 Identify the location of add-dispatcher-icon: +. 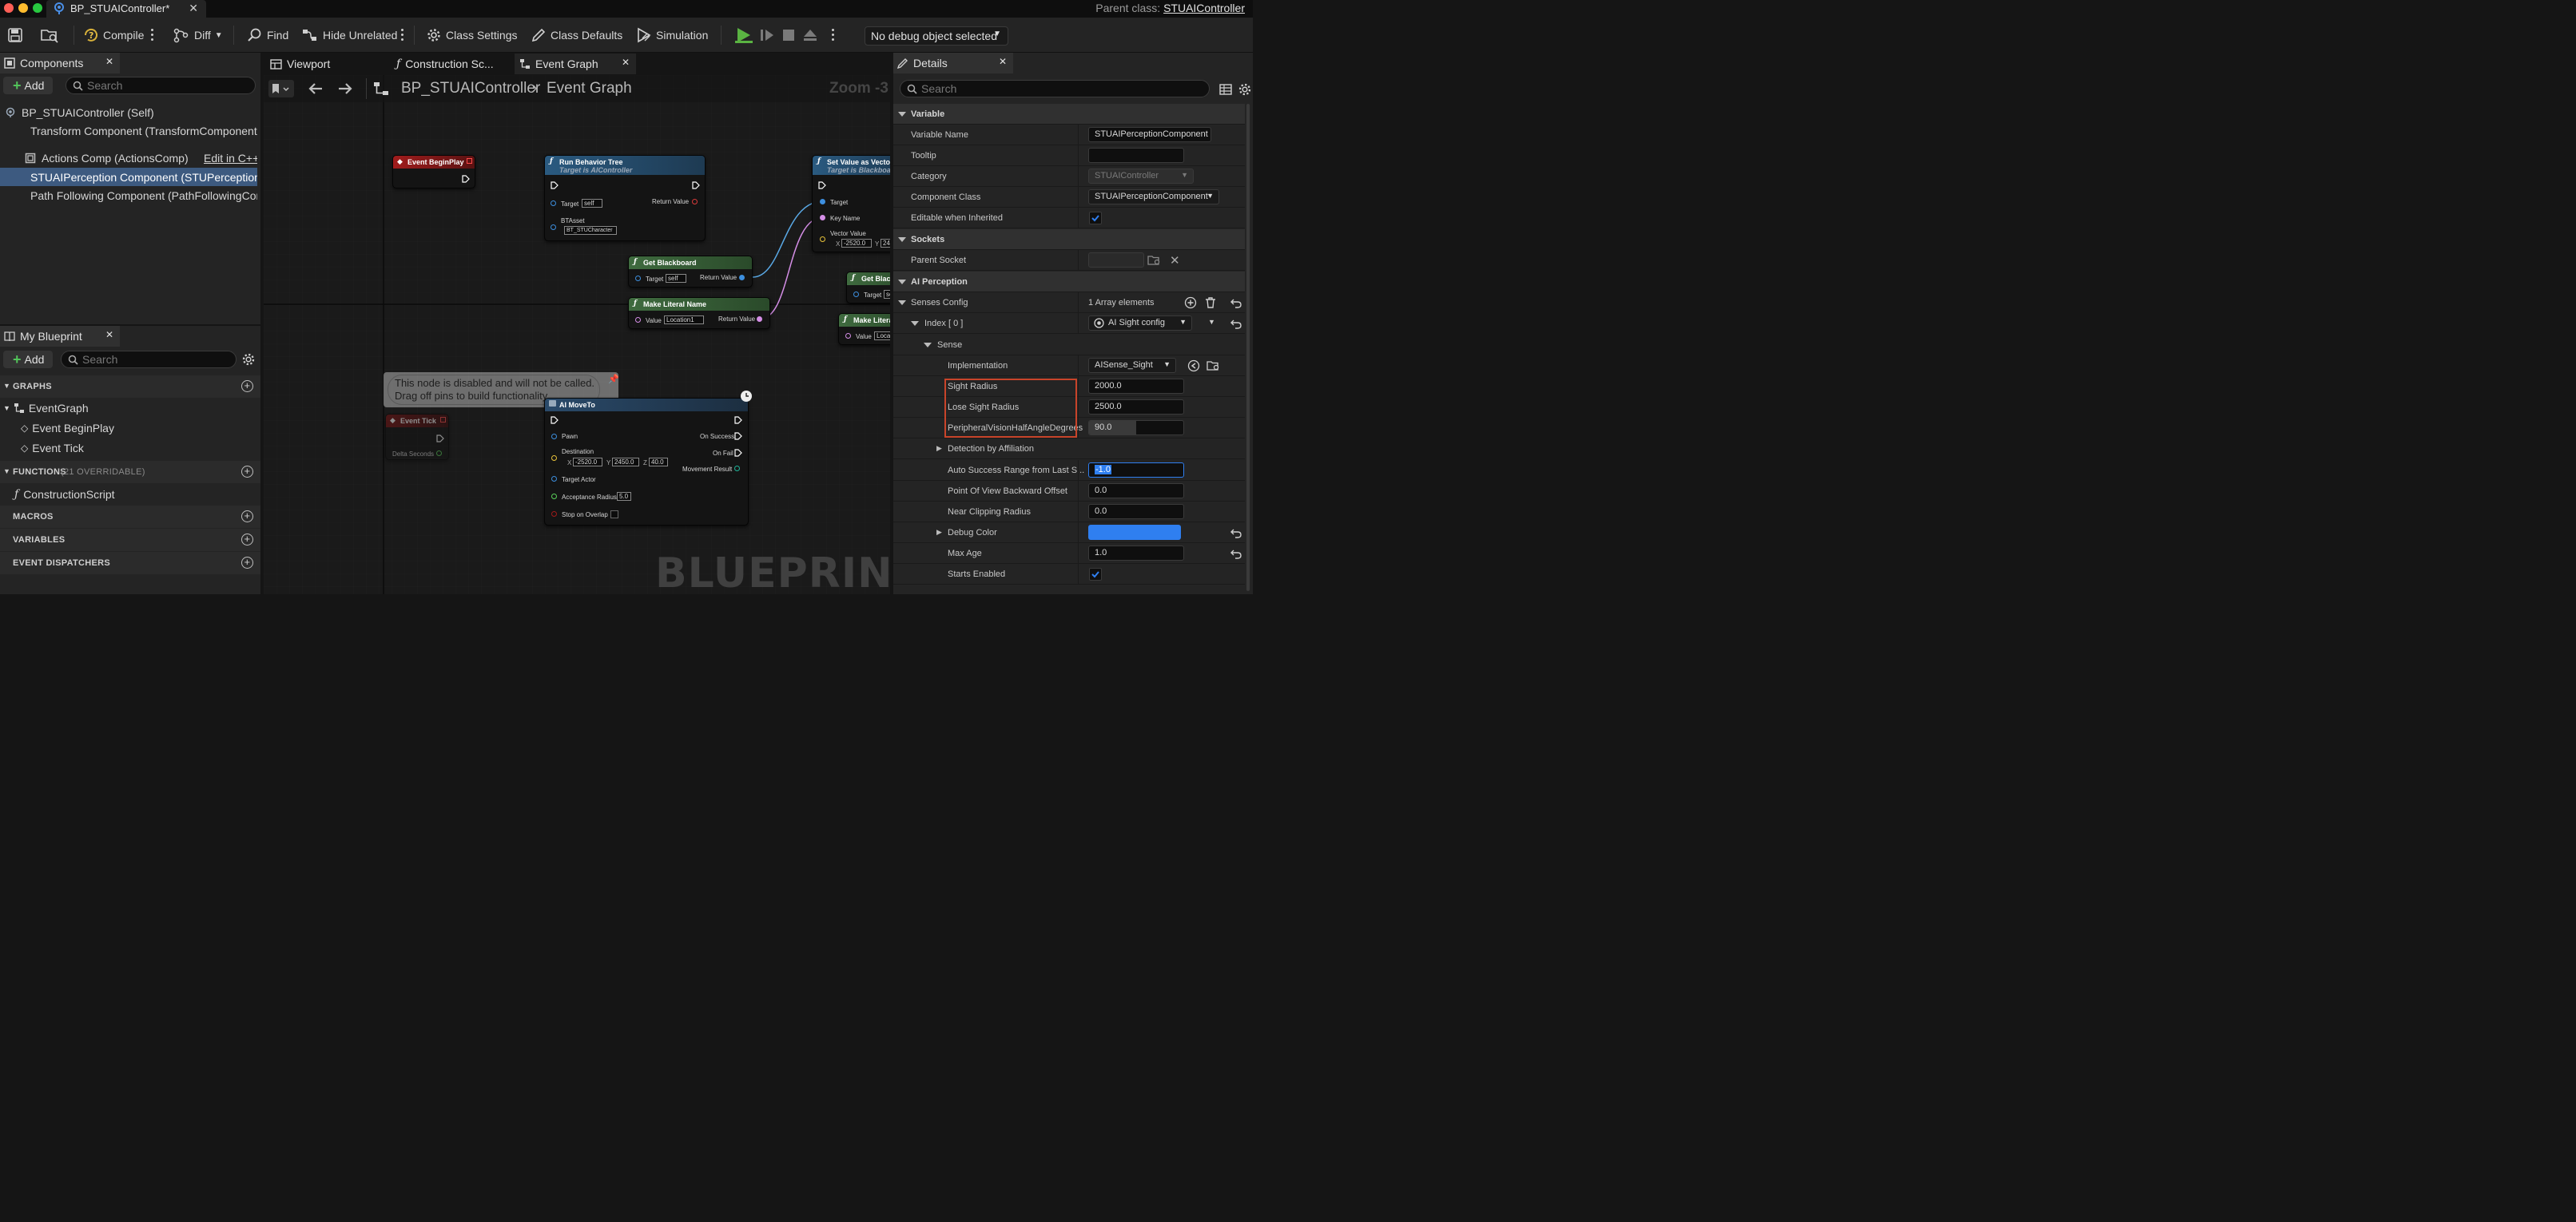
(247, 563).